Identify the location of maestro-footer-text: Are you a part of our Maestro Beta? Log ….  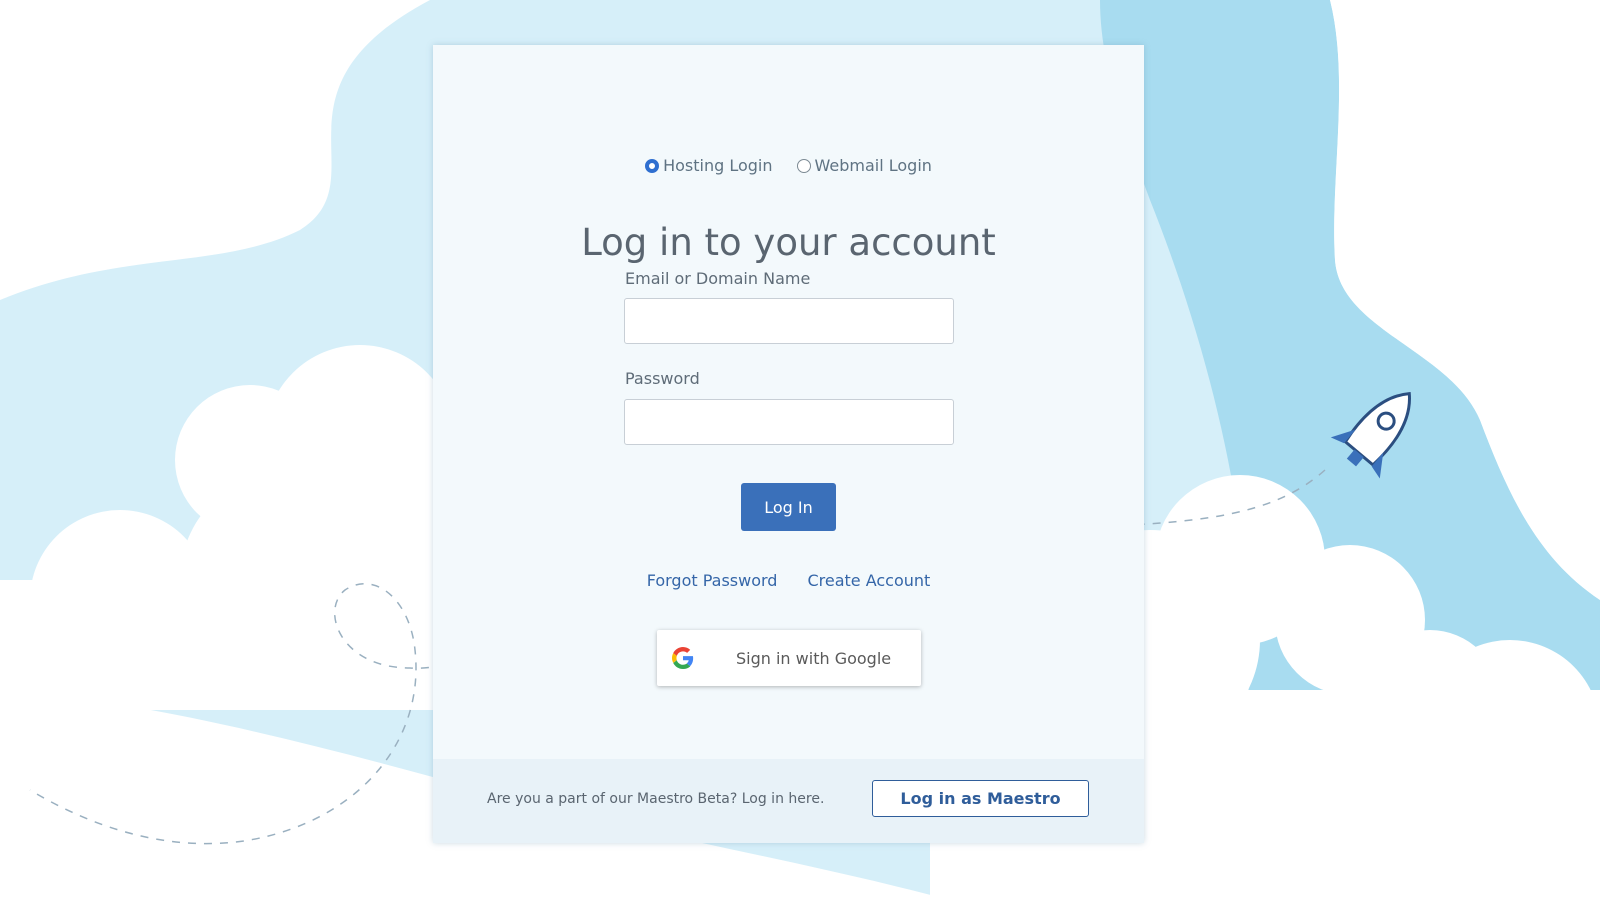
(656, 799).